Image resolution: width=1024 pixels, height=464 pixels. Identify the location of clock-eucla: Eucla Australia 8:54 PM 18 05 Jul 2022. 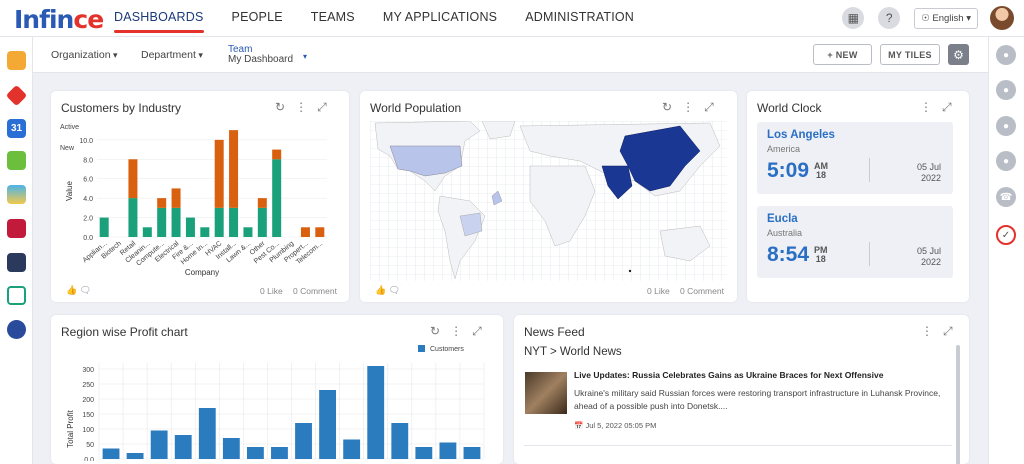
(855, 242).